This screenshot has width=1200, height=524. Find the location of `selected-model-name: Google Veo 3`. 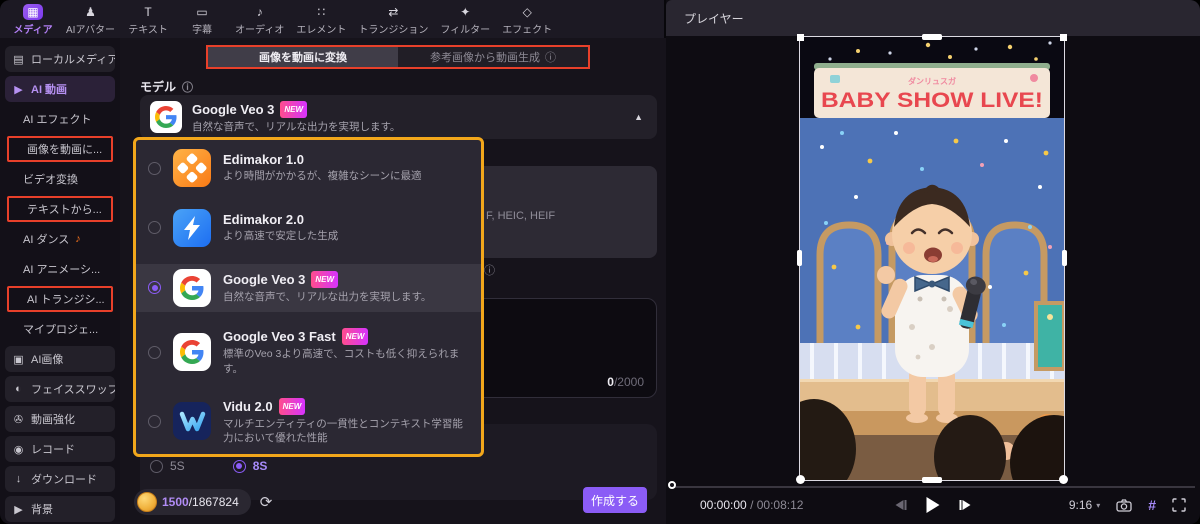

selected-model-name: Google Veo 3 is located at coordinates (233, 109).